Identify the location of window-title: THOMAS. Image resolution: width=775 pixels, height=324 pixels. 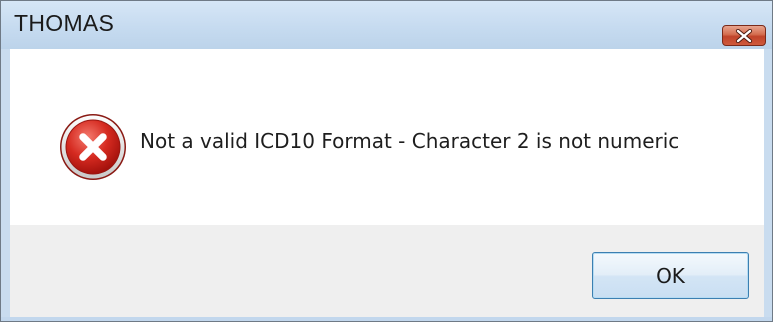
(64, 23).